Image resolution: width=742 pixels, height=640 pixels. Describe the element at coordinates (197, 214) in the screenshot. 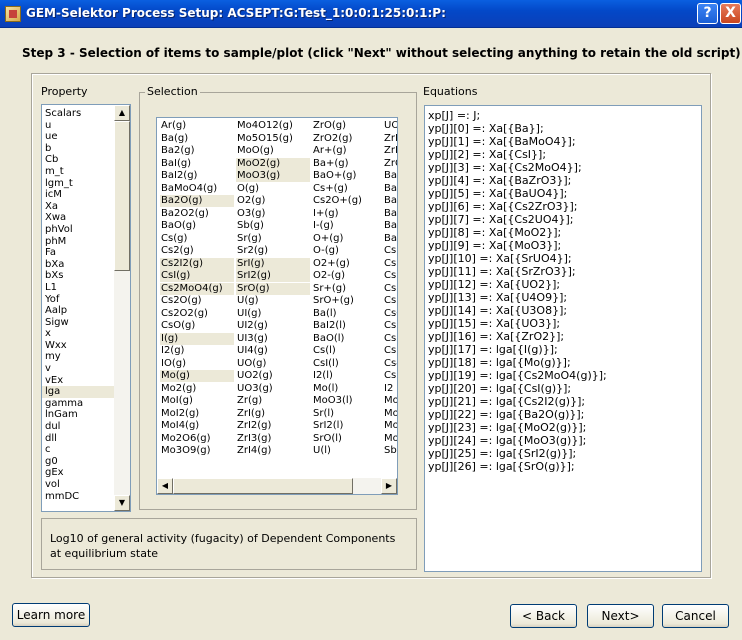

I see `selection-cell: Ba2O2(g)` at that location.